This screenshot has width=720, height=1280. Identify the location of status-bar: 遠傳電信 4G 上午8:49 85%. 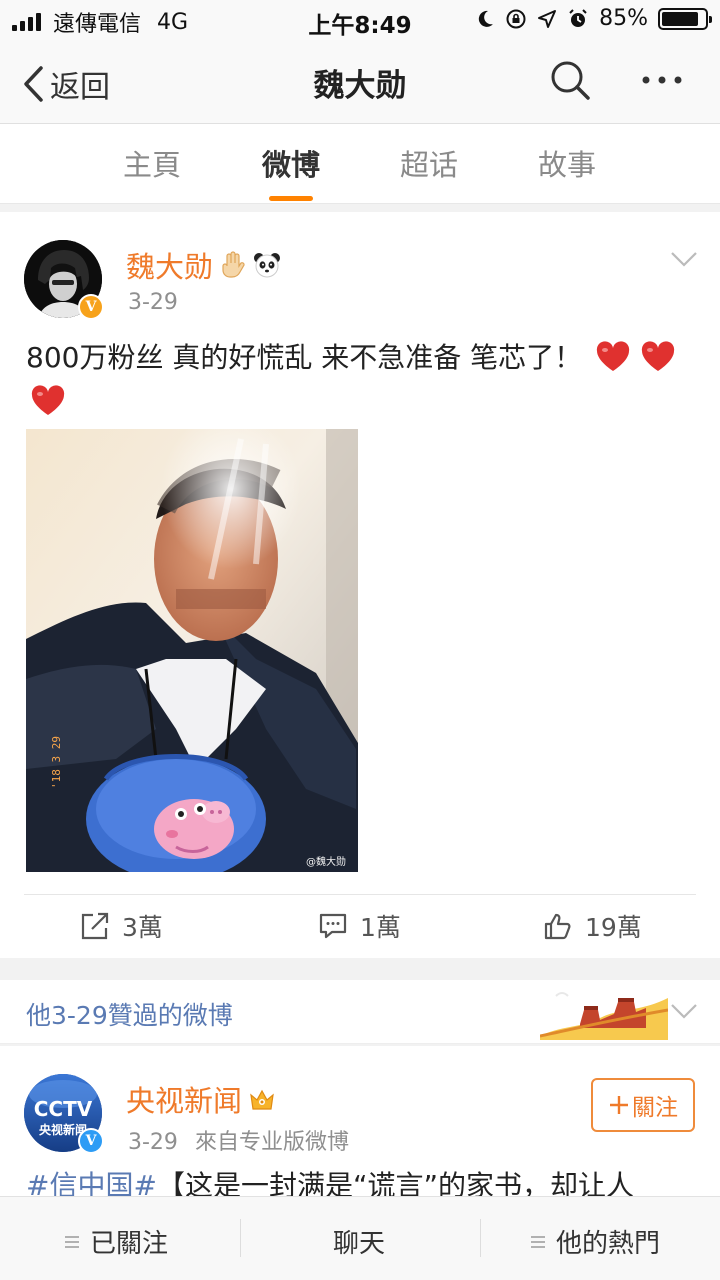
(360, 20).